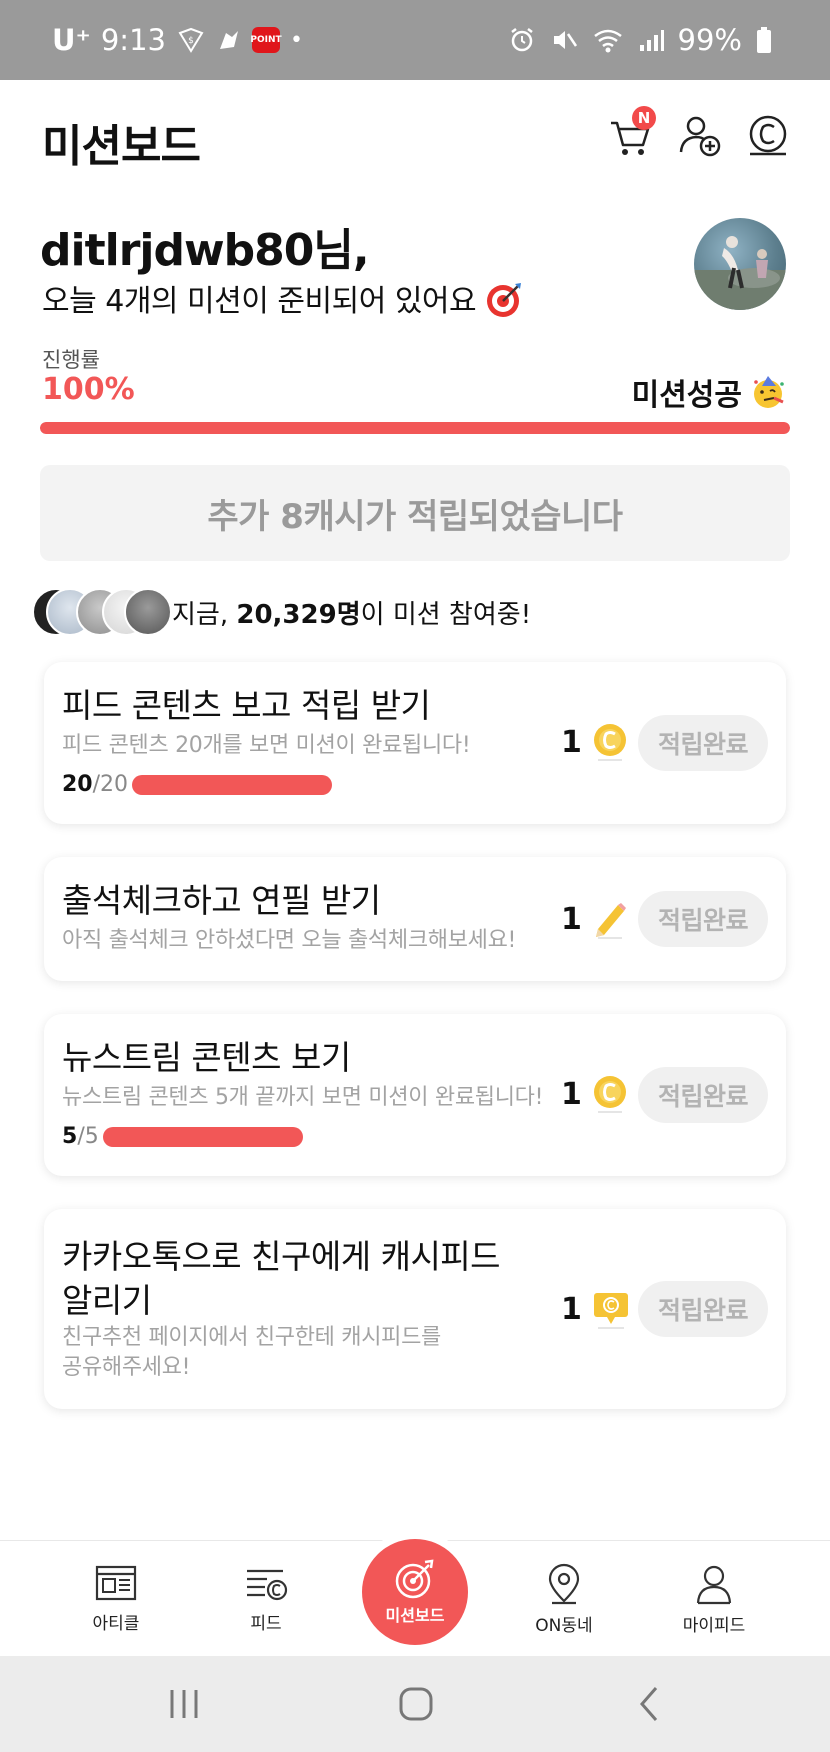 This screenshot has height=1752, width=830. Describe the element at coordinates (88, 389) in the screenshot. I see `progress-percent: 100%` at that location.